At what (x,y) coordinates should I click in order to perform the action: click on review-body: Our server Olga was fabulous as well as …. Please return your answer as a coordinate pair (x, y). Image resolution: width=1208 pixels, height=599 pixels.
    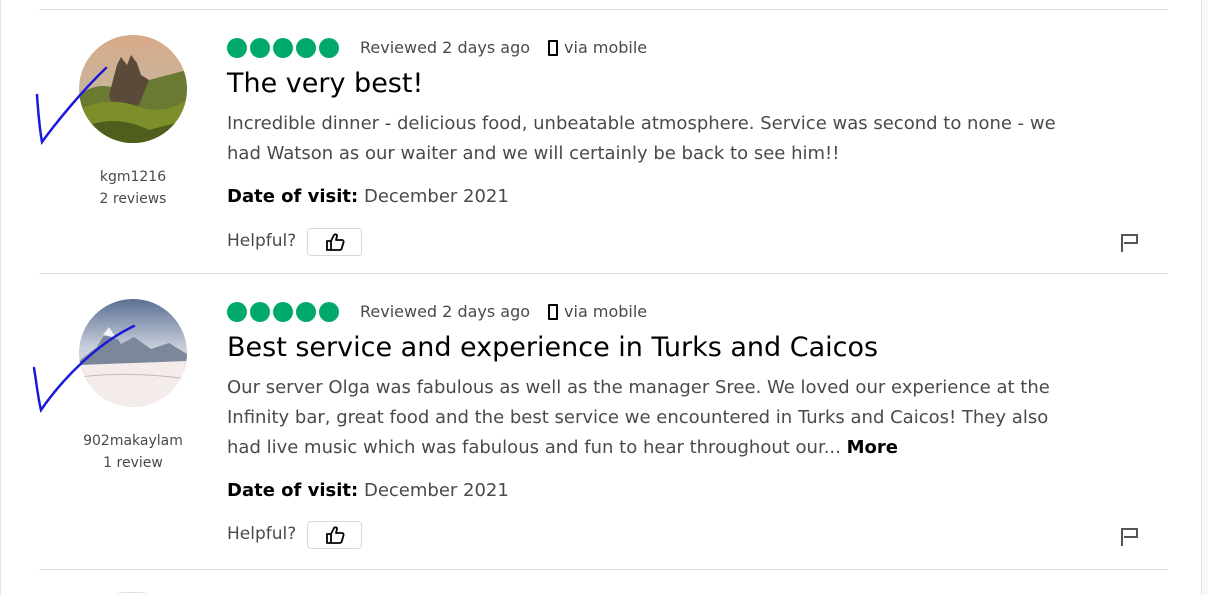
    Looking at the image, I should click on (647, 418).